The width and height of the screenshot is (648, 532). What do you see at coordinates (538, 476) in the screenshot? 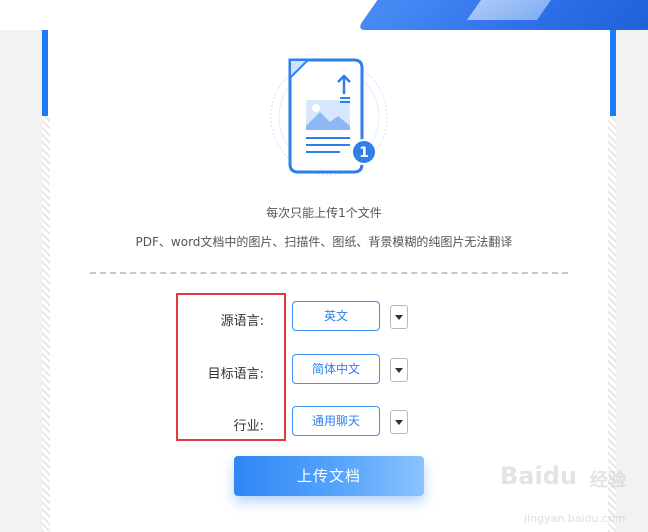
I see `watermark-brand: Baidu` at bounding box center [538, 476].